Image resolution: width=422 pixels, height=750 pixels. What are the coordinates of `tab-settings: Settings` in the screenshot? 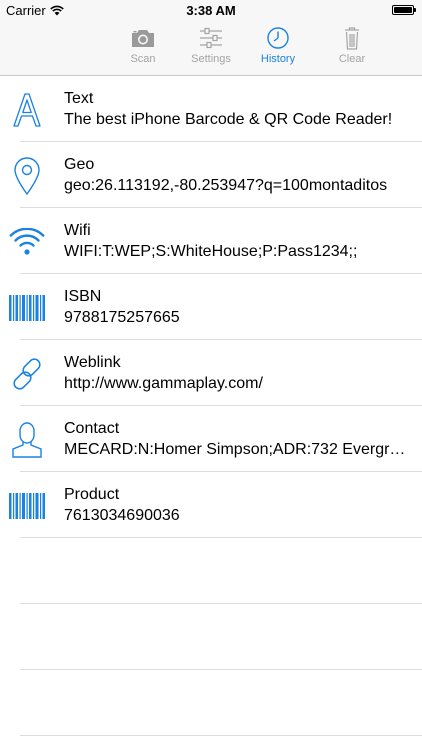 It's located at (211, 48).